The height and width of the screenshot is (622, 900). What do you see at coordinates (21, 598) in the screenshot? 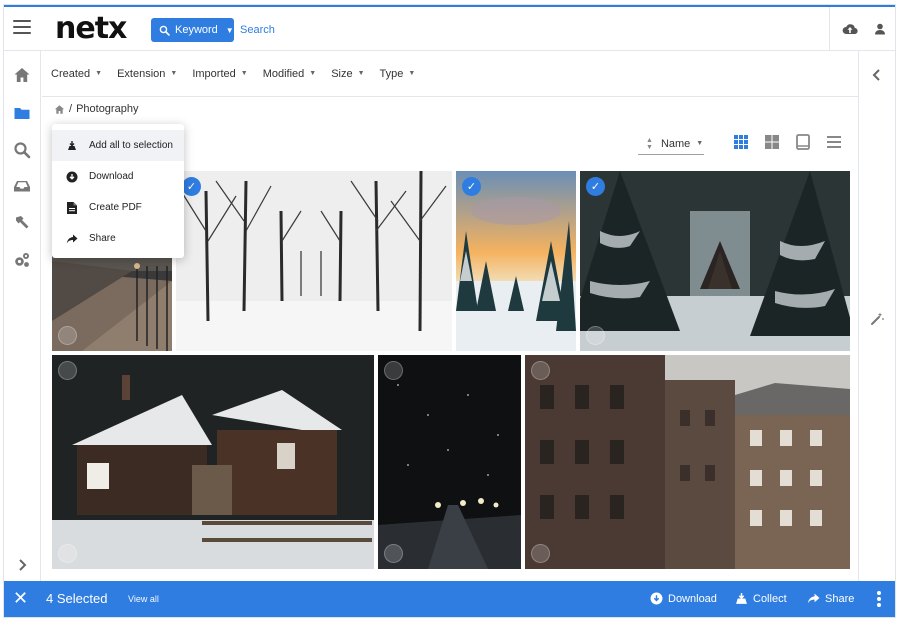
I see `close-icon: ✕` at bounding box center [21, 598].